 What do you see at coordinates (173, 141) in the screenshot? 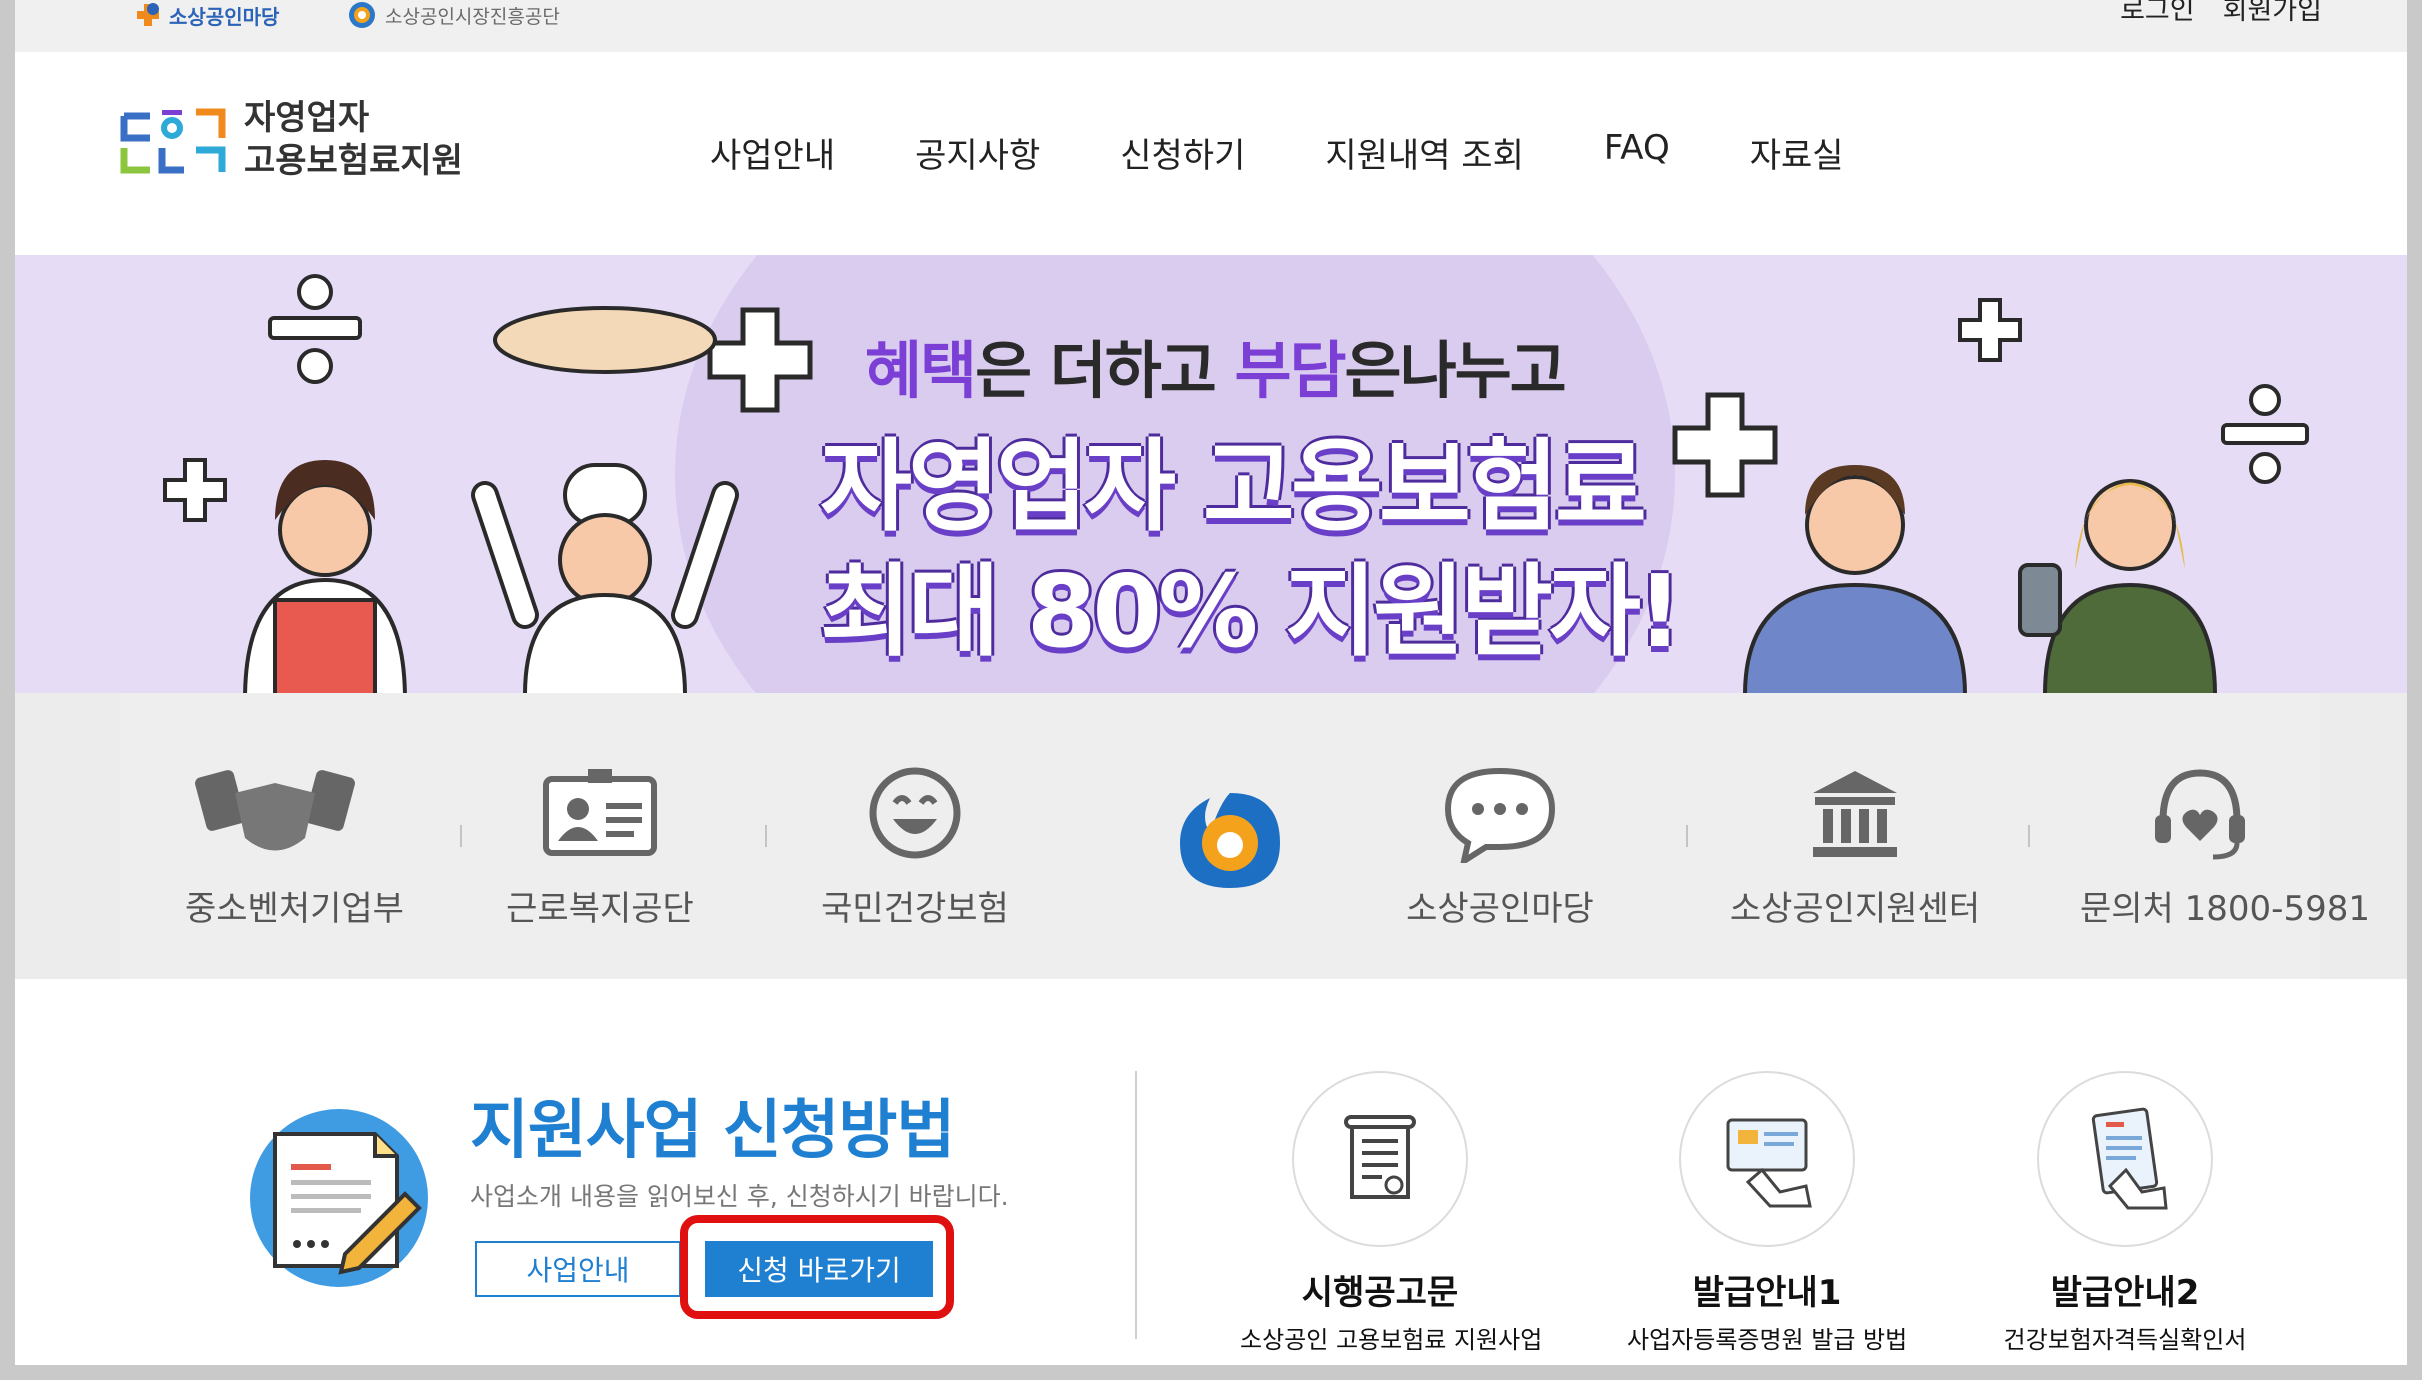
I see `logo-mark-icon` at bounding box center [173, 141].